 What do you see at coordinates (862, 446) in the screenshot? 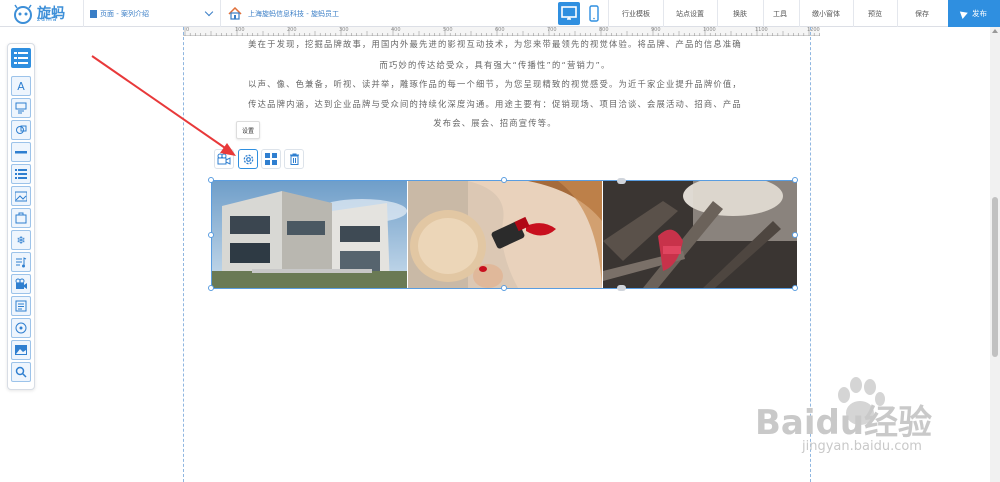
I see `watermark-url: jingyan.baidu.com` at bounding box center [862, 446].